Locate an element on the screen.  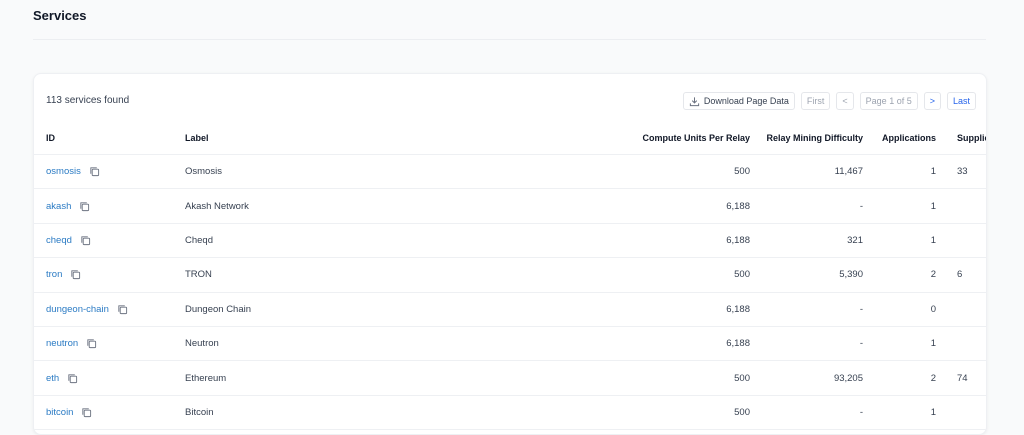
first-page-button: First is located at coordinates (815, 101).